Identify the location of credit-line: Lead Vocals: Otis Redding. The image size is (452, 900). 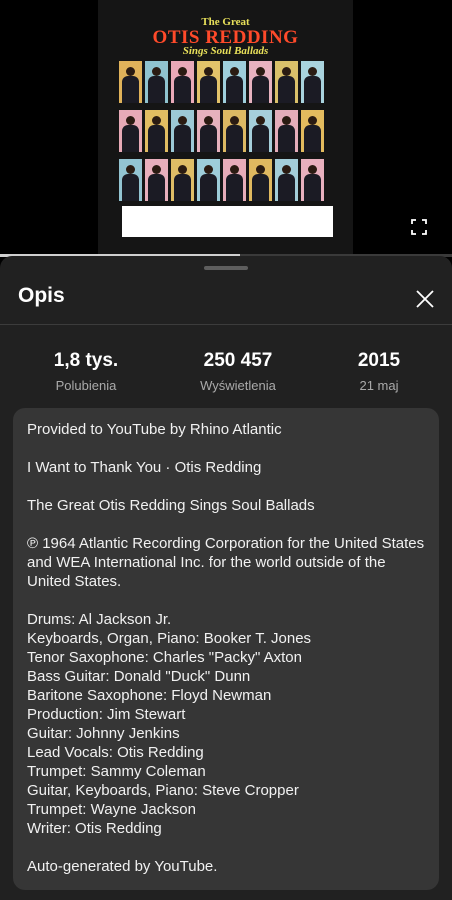
(115, 752).